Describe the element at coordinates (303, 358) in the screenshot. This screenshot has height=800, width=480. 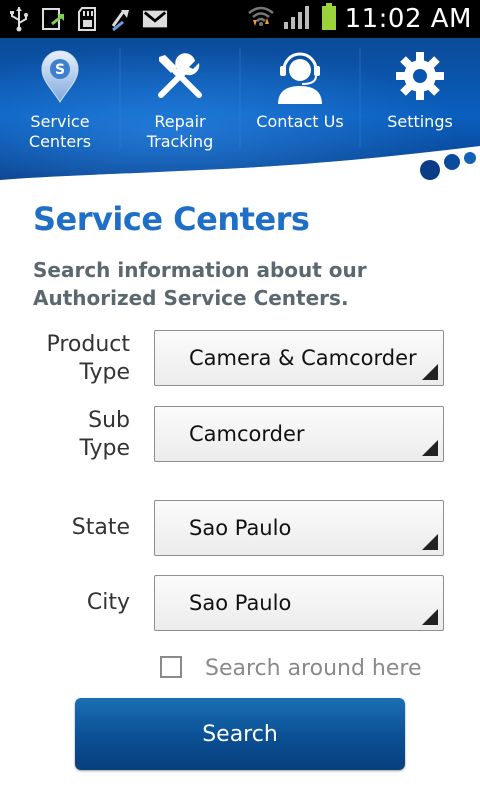
I see `product-type-value: Camera & Camcorder` at that location.